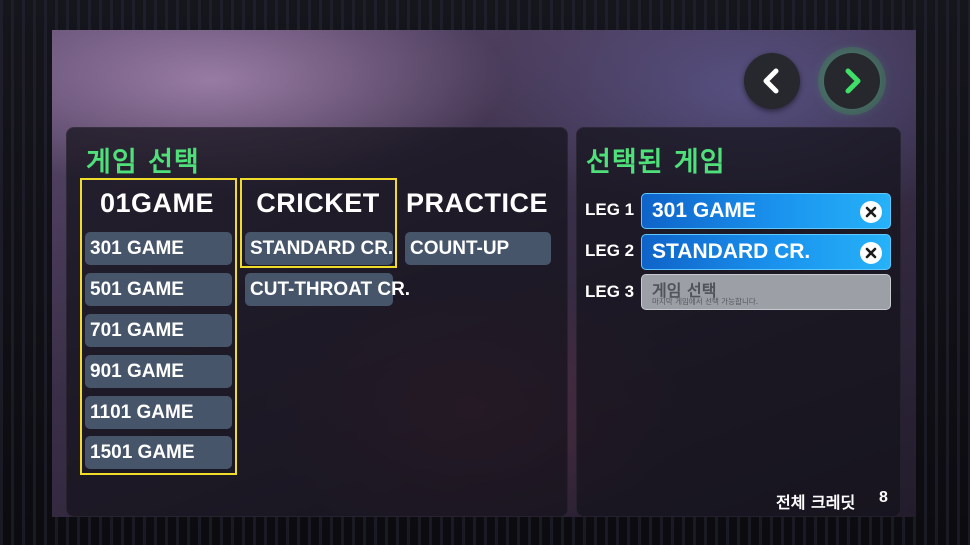  Describe the element at coordinates (143, 162) in the screenshot. I see `game-select-title: 게임 선택` at that location.